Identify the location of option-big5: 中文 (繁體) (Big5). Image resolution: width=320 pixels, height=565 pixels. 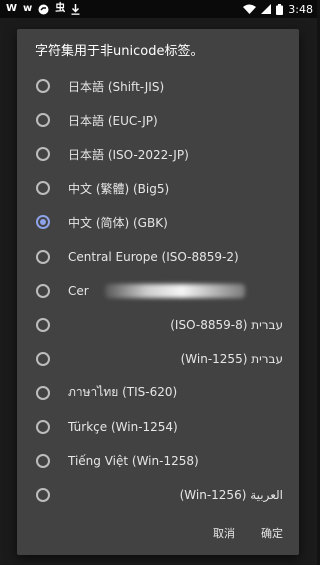
(158, 188).